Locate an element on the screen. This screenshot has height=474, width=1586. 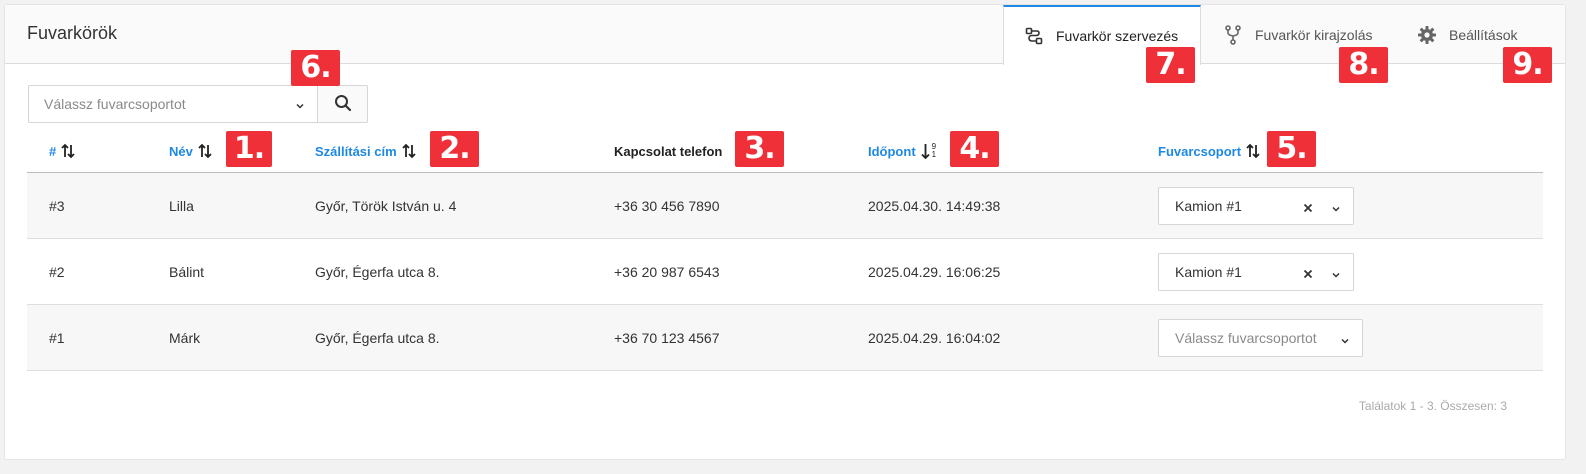
row-group-placeholder: Válassz fuvarcsoportot is located at coordinates (1246, 338).